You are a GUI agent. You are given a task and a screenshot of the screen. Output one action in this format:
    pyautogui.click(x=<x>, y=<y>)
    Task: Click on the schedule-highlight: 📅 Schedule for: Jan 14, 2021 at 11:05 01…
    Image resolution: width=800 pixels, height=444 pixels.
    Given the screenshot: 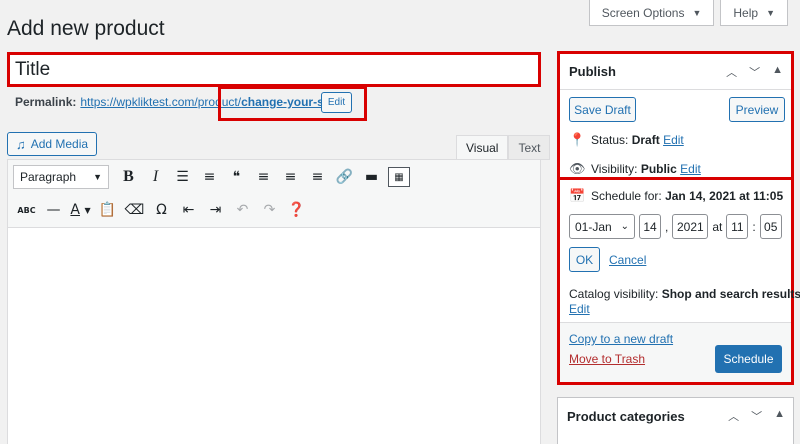 What is the action you would take?
    pyautogui.click(x=678, y=281)
    